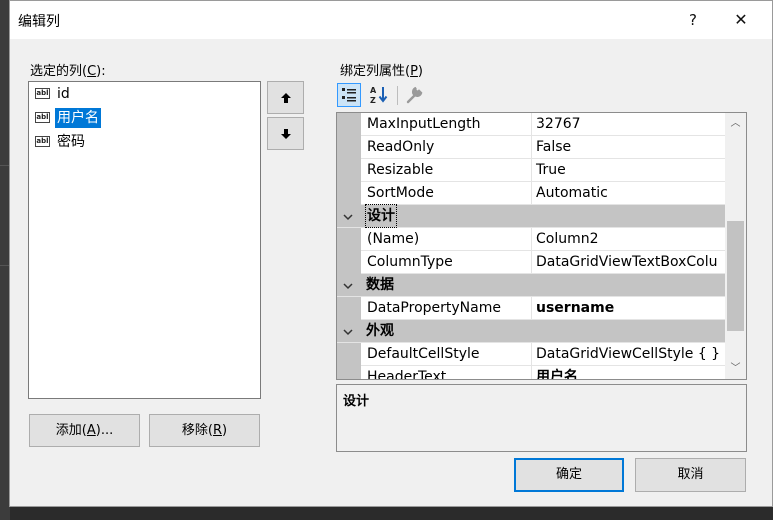 This screenshot has height=520, width=773. What do you see at coordinates (380, 285) in the screenshot?
I see `category-label: 数据` at bounding box center [380, 285].